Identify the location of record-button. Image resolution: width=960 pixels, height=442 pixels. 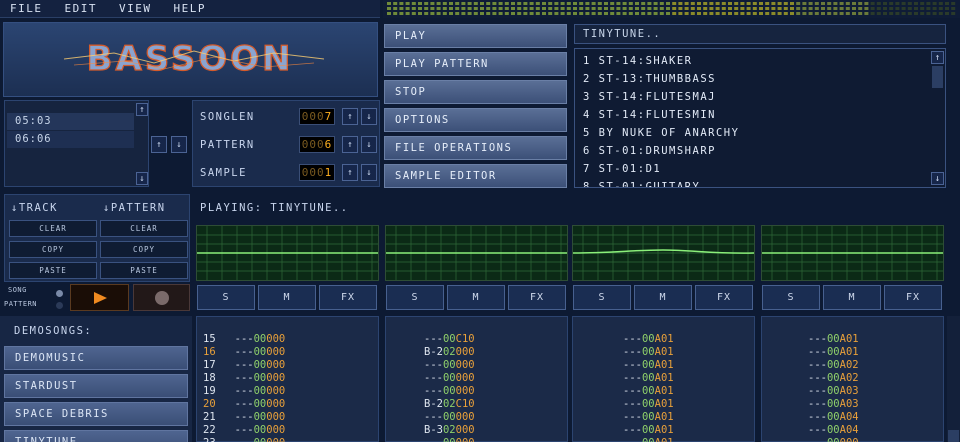
(161, 297).